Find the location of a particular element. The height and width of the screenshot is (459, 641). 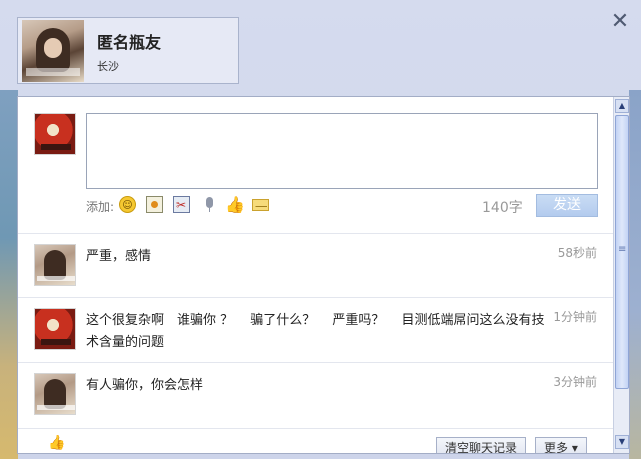

image-icon is located at coordinates (154, 204).